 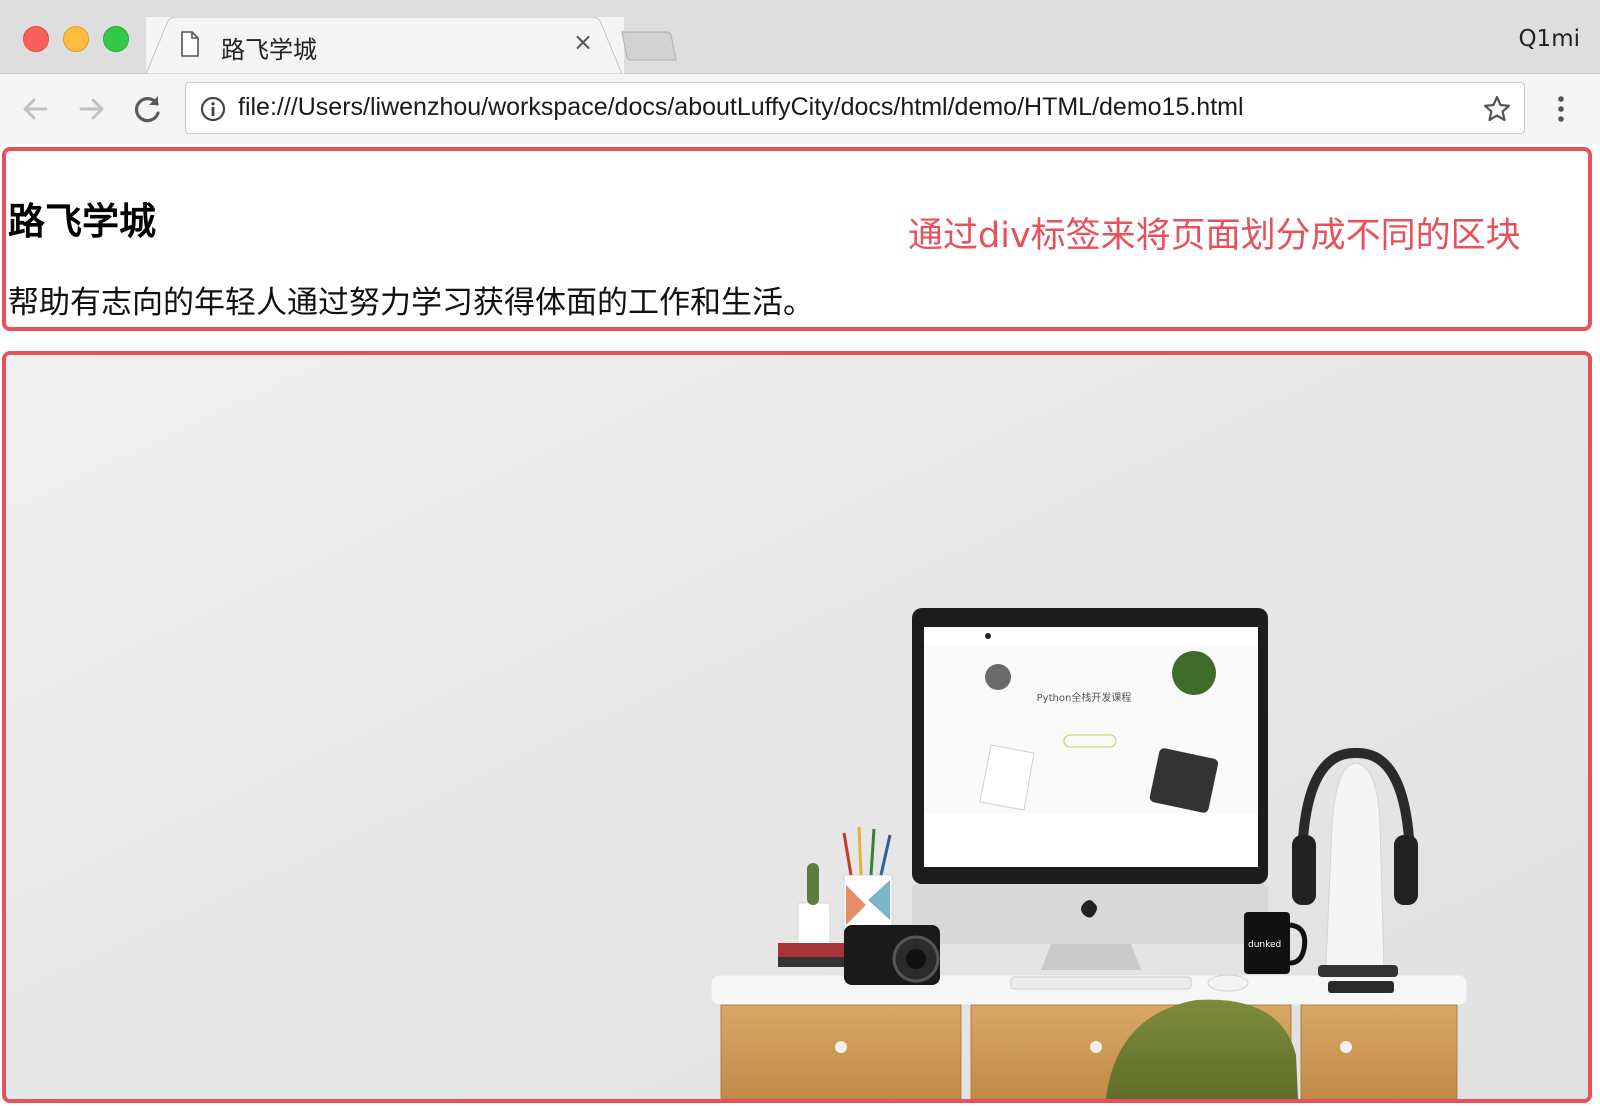 I want to click on mug-label: dunked, so click(x=1264, y=945).